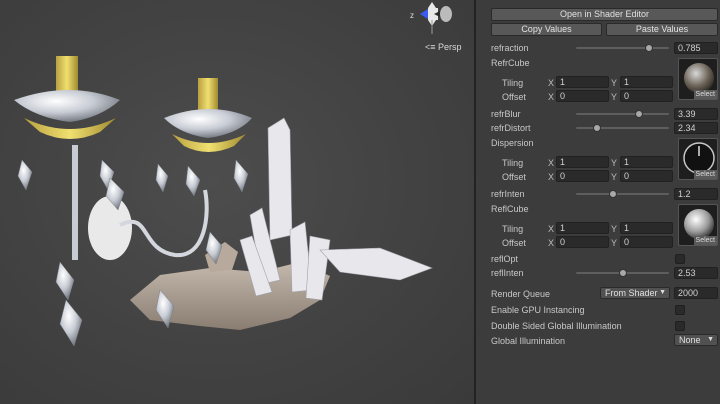 The width and height of the screenshot is (720, 404). I want to click on reflcube-offset-y-field: 0, so click(646, 242).